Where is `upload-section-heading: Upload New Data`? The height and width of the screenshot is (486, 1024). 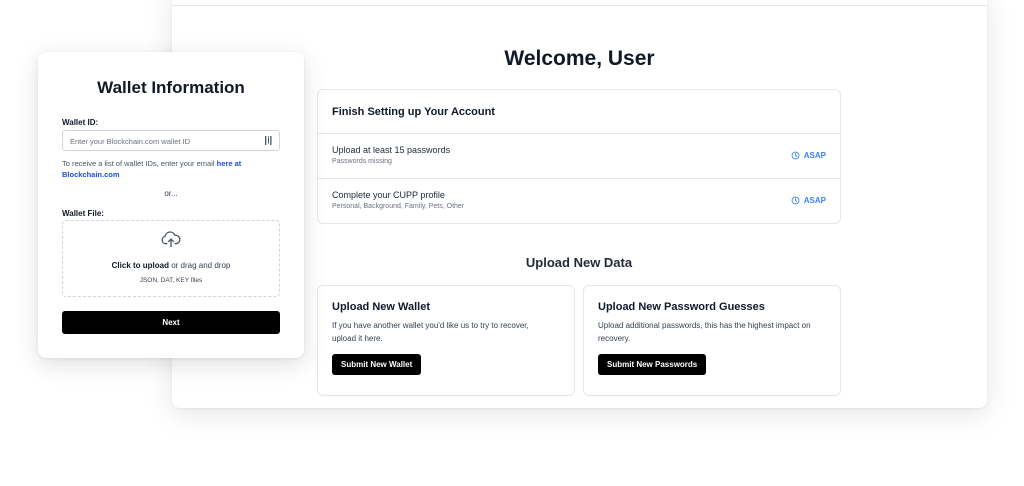 upload-section-heading: Upload New Data is located at coordinates (579, 262).